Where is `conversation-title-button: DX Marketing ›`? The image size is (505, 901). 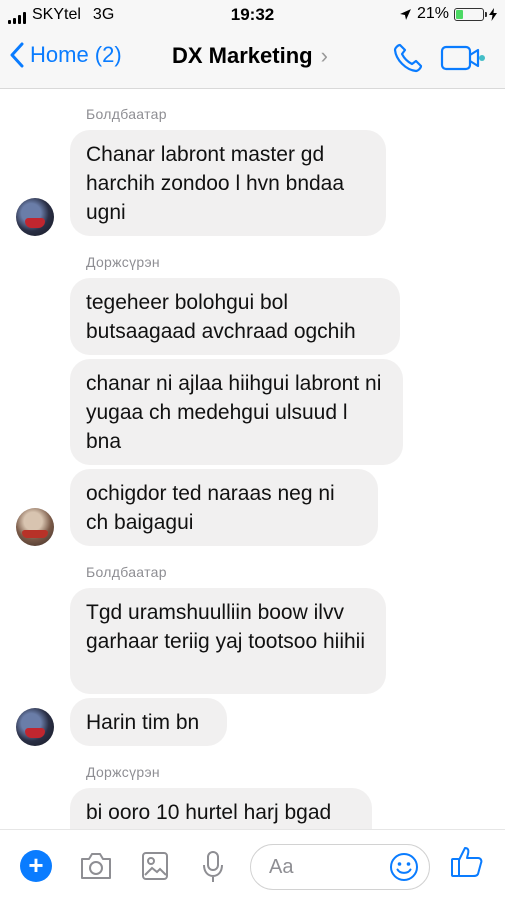 conversation-title-button: DX Marketing › is located at coordinates (250, 56).